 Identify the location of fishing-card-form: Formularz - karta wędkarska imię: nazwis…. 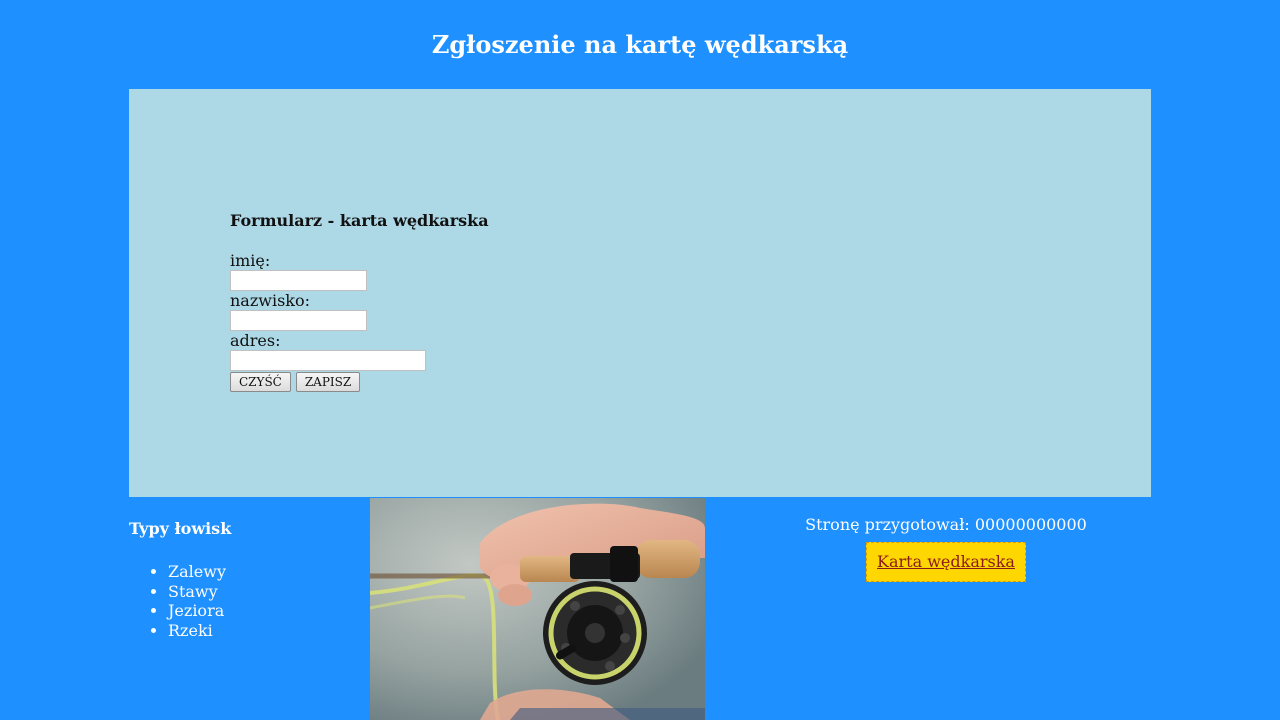
(359, 301).